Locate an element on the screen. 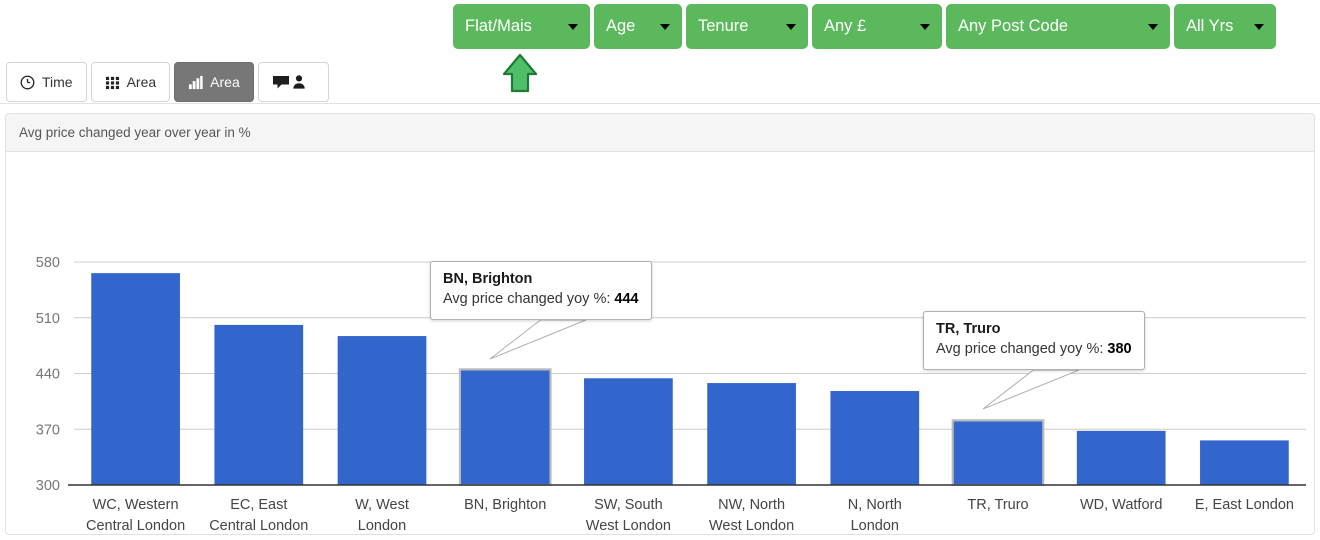  tab-label: Time is located at coordinates (57, 82).